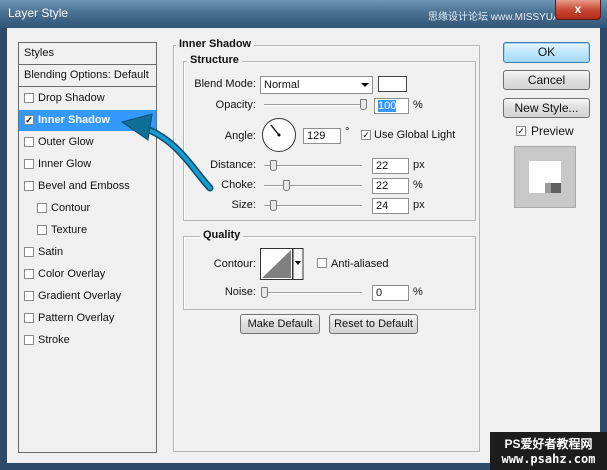 Image resolution: width=607 pixels, height=470 pixels. What do you see at coordinates (234, 264) in the screenshot?
I see `contour-label: Contour:` at bounding box center [234, 264].